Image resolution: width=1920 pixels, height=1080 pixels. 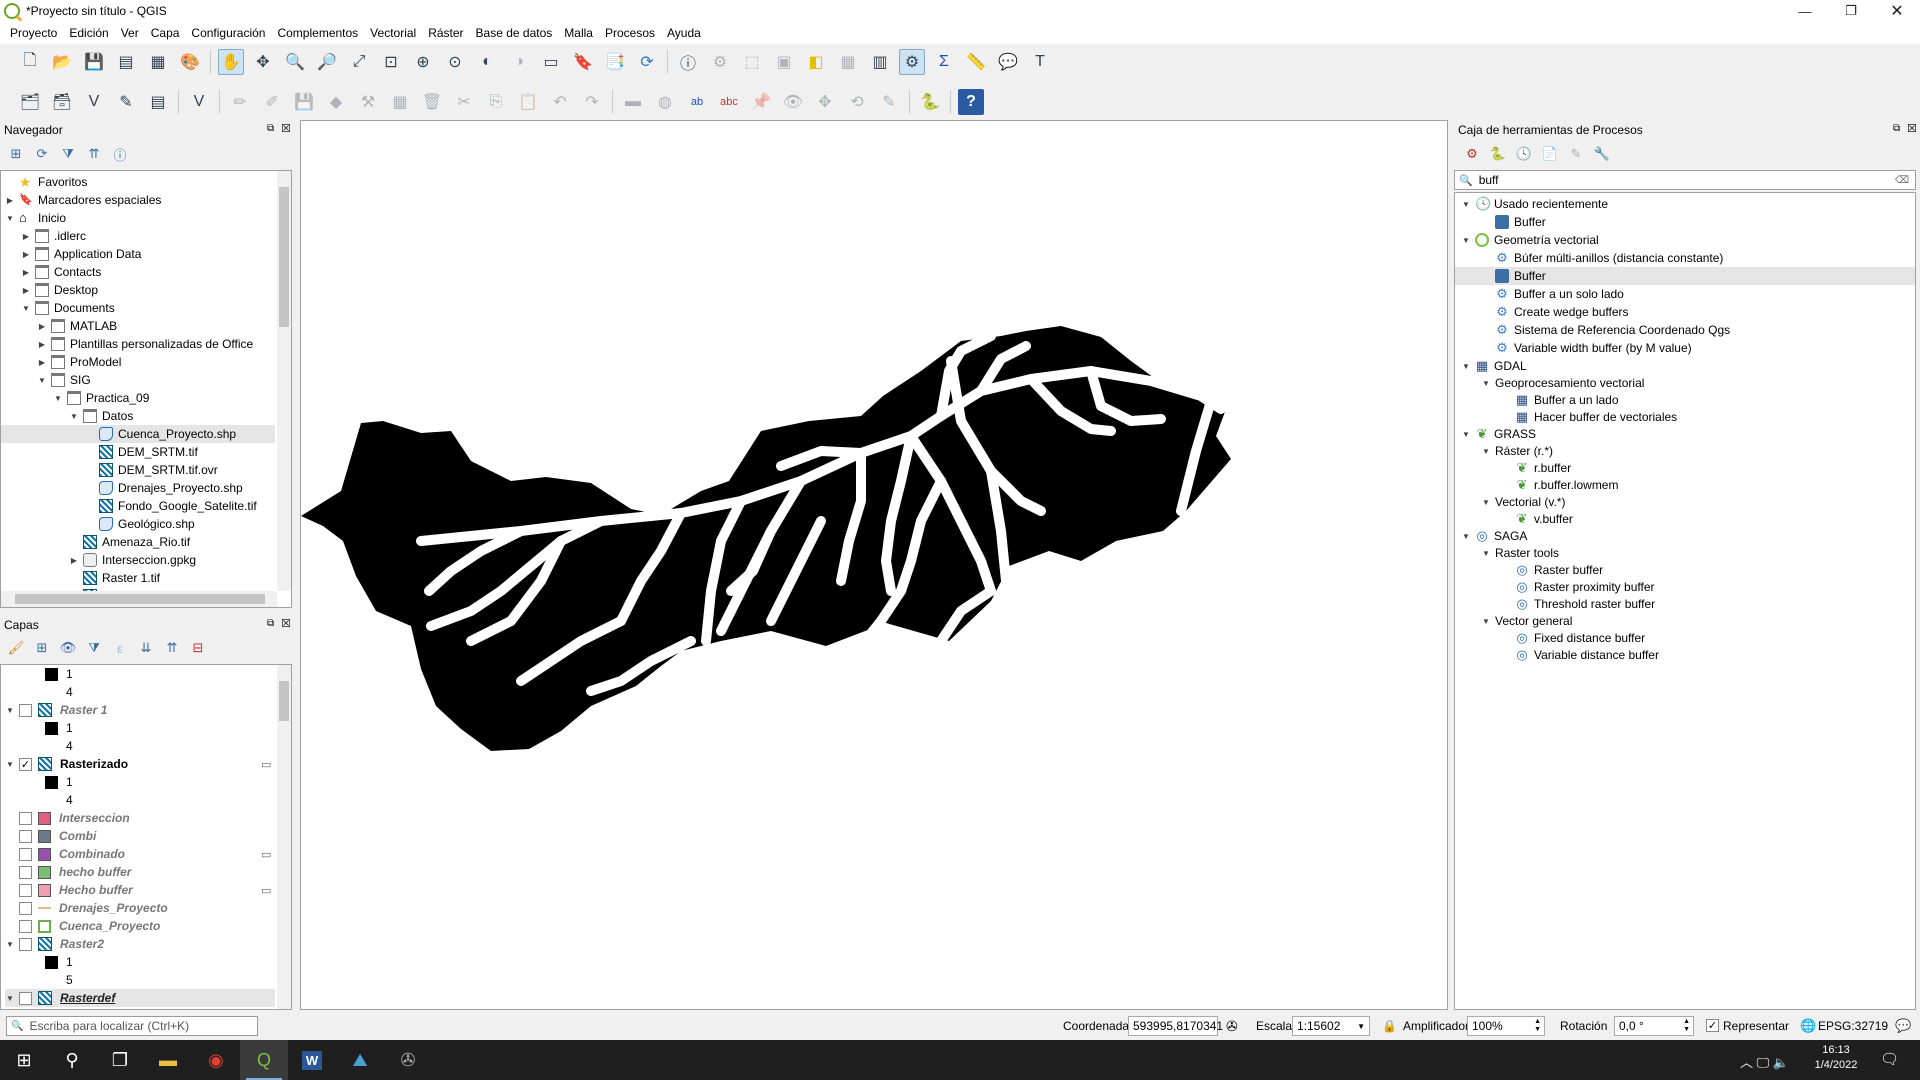 What do you see at coordinates (971, 102) in the screenshot?
I see `help-icon: ?` at bounding box center [971, 102].